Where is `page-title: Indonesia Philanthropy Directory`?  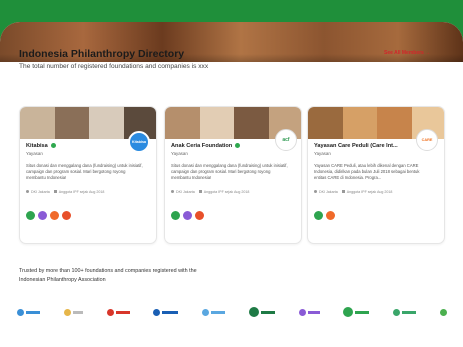 page-title: Indonesia Philanthropy Directory is located at coordinates (102, 54).